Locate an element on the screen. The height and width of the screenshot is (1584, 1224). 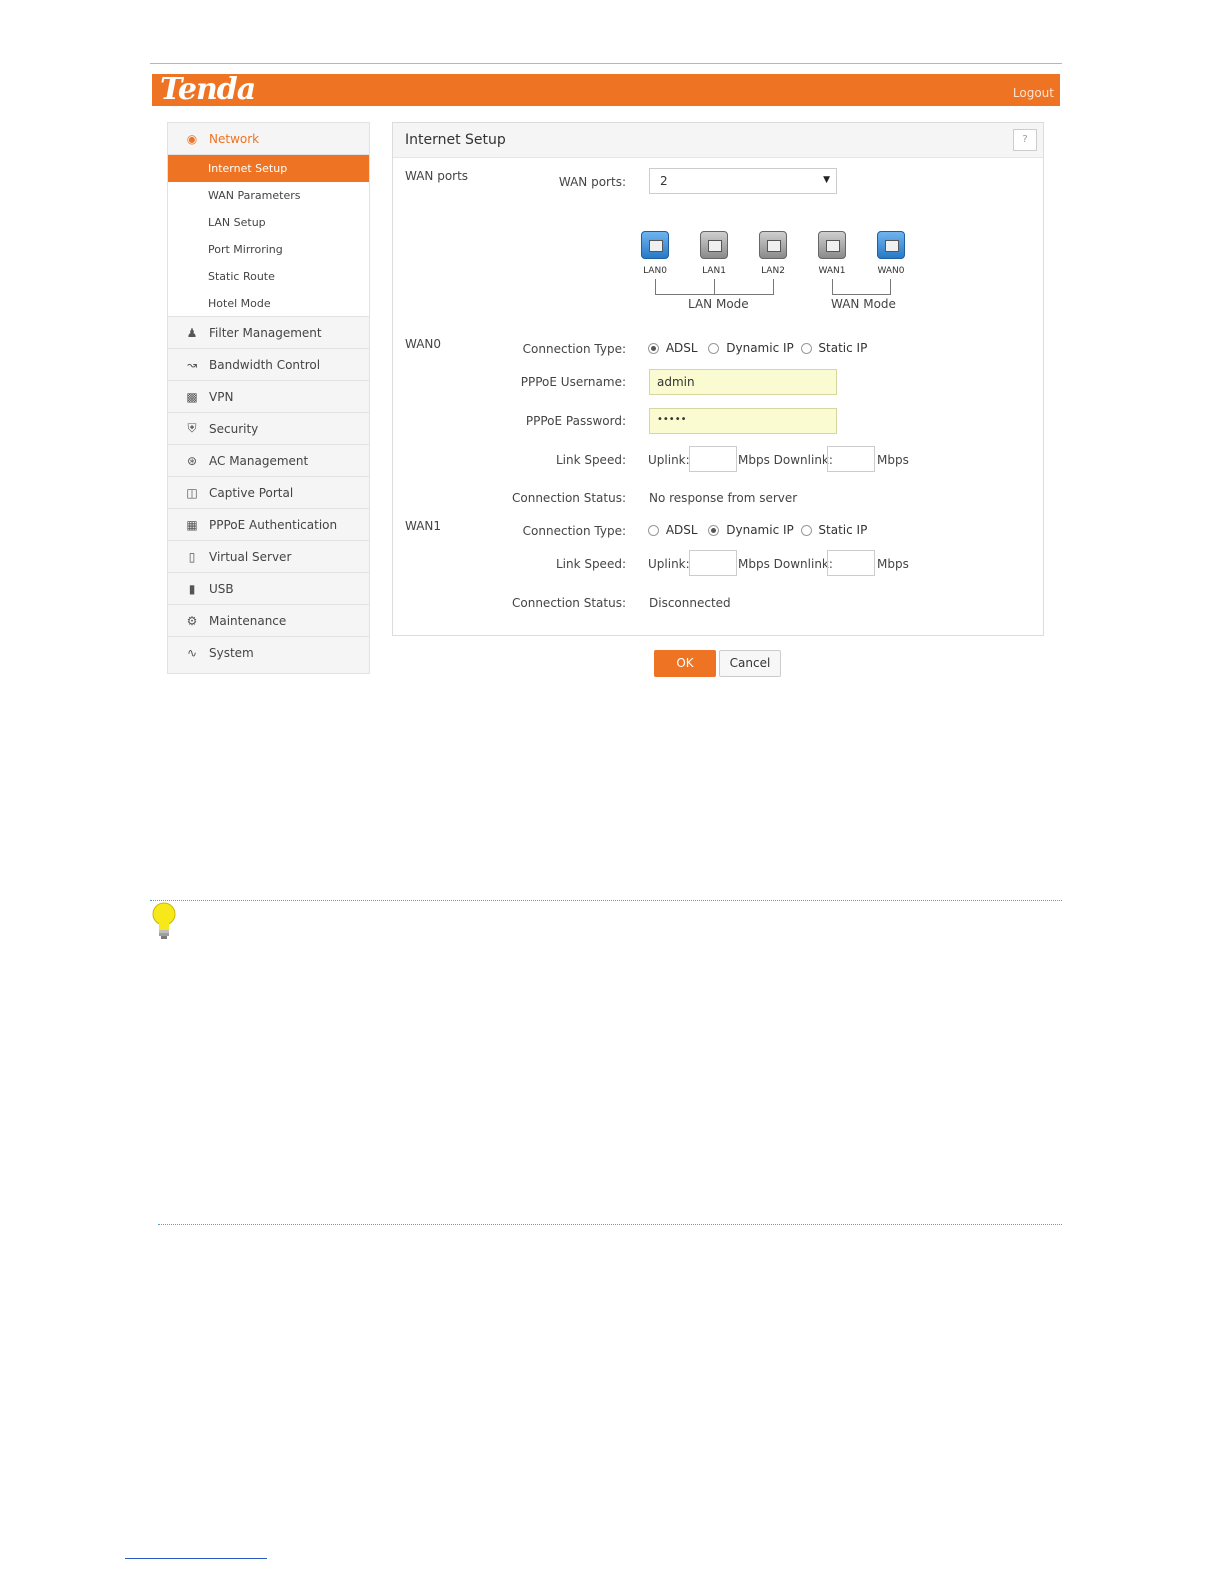
auth-icon: ▦ is located at coordinates (192, 524).